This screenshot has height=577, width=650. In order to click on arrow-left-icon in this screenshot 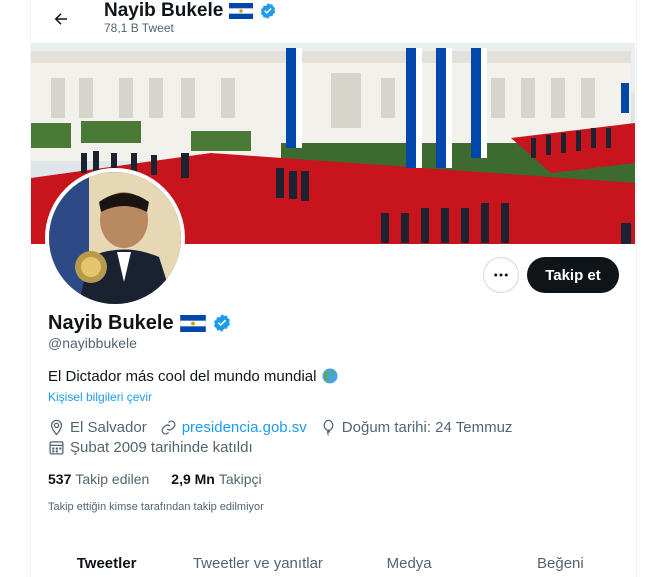, I will do `click(60, 19)`.